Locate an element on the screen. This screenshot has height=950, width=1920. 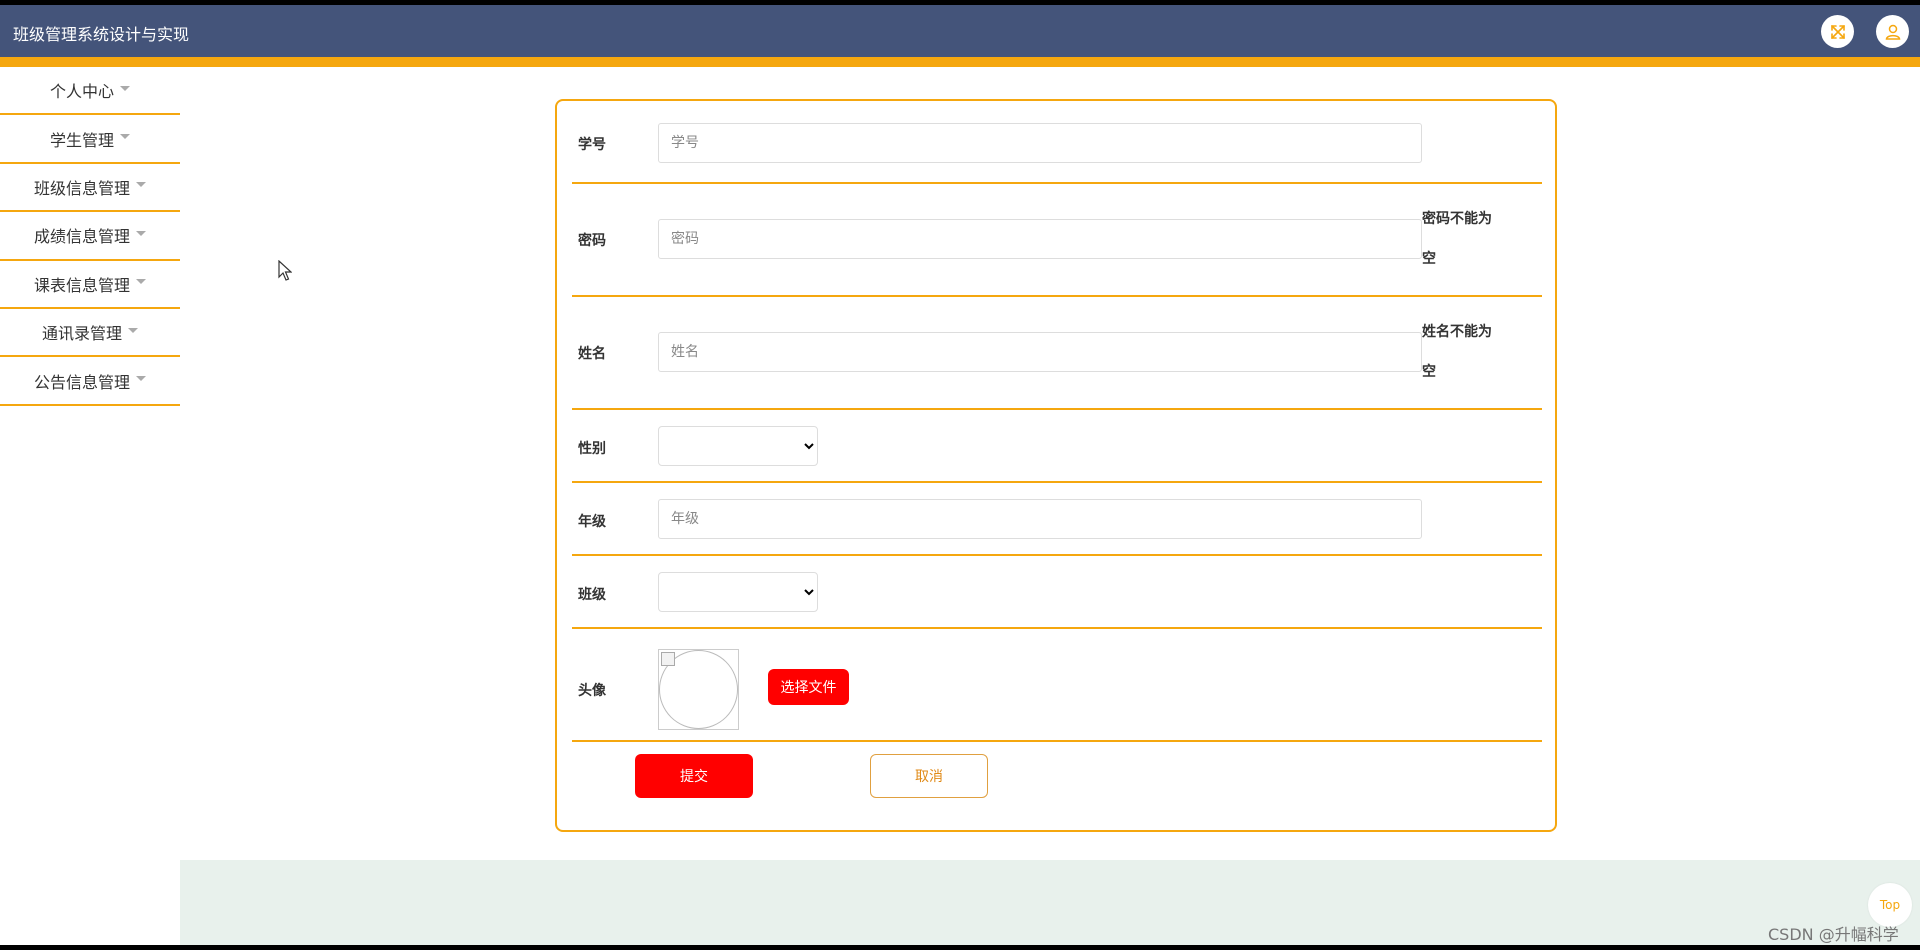
grade-label: 年级 is located at coordinates (592, 522).